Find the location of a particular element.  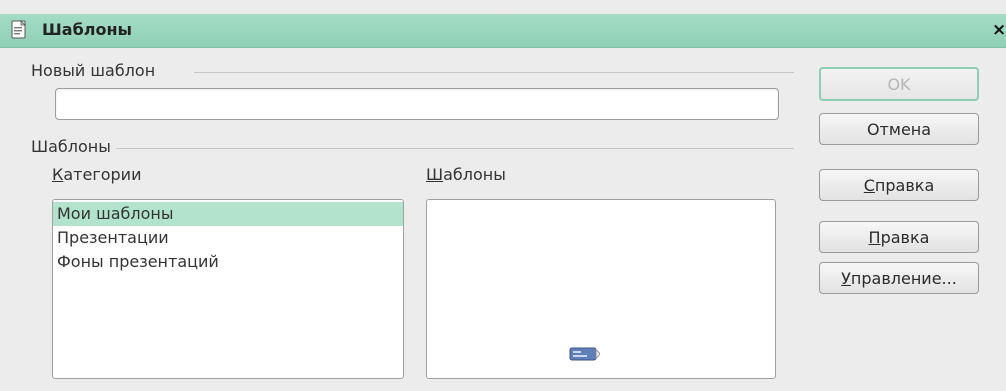

edit-button: Правка is located at coordinates (899, 237).